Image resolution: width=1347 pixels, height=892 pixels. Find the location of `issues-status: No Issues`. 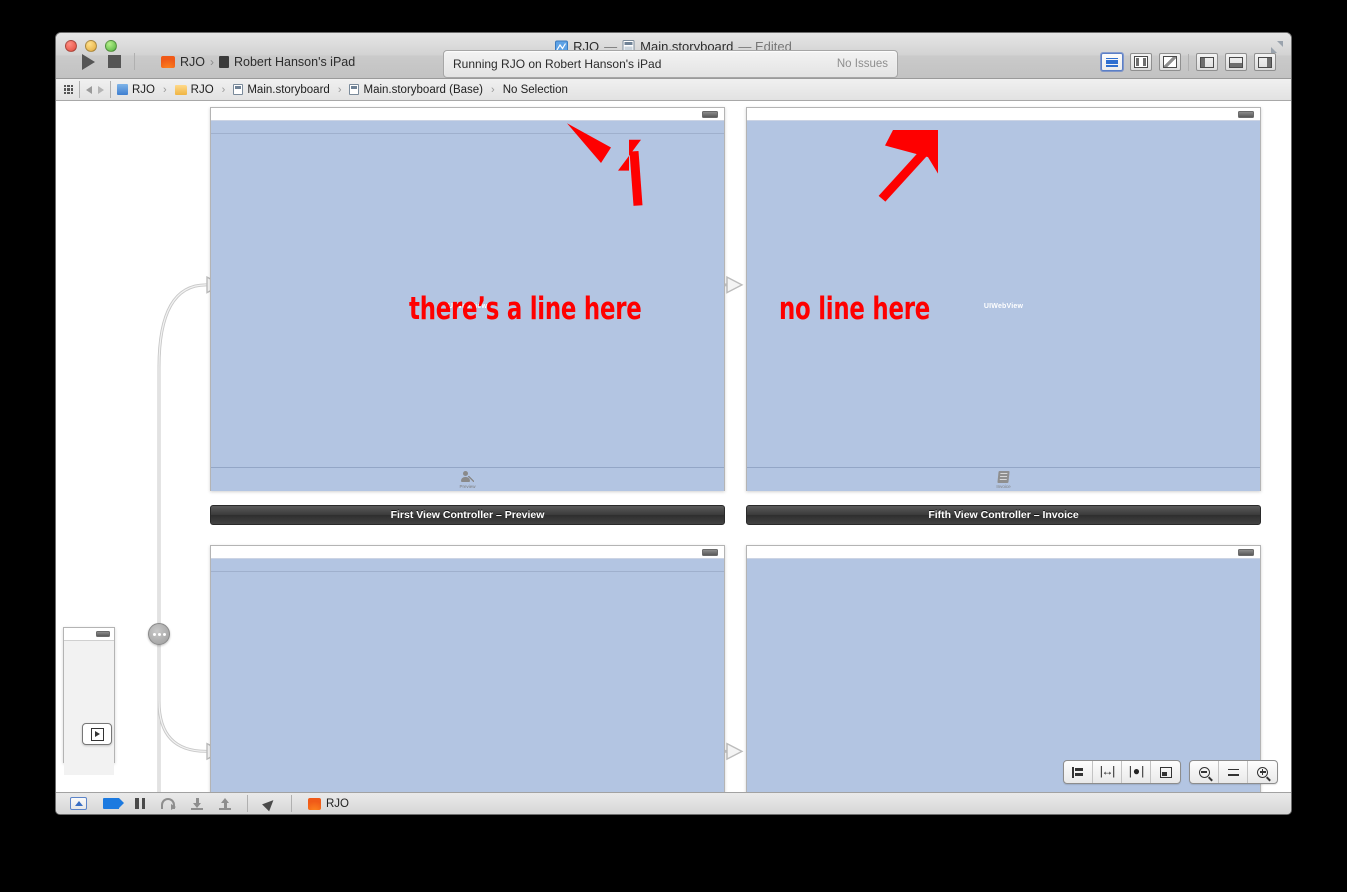

issues-status: No Issues is located at coordinates (862, 64).